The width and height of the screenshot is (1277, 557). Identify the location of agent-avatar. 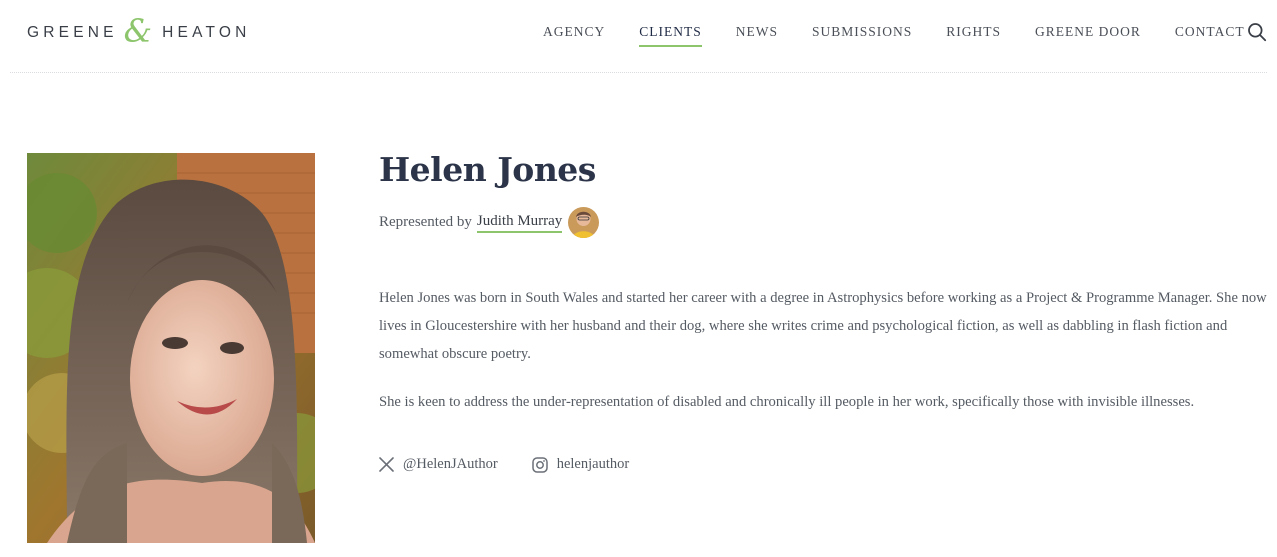
(584, 222).